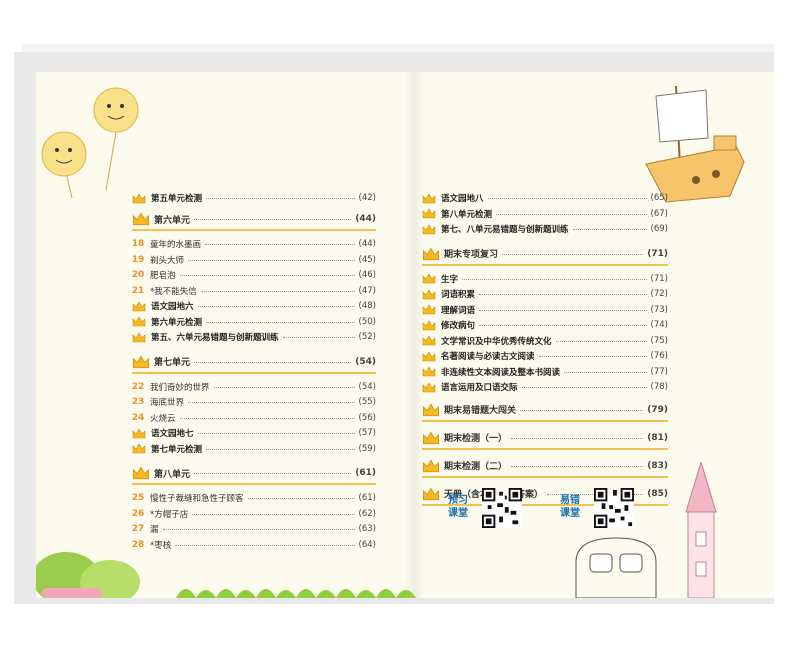 This screenshot has width=790, height=661. I want to click on toc-entry: 28 *枣核 (64), so click(254, 545).